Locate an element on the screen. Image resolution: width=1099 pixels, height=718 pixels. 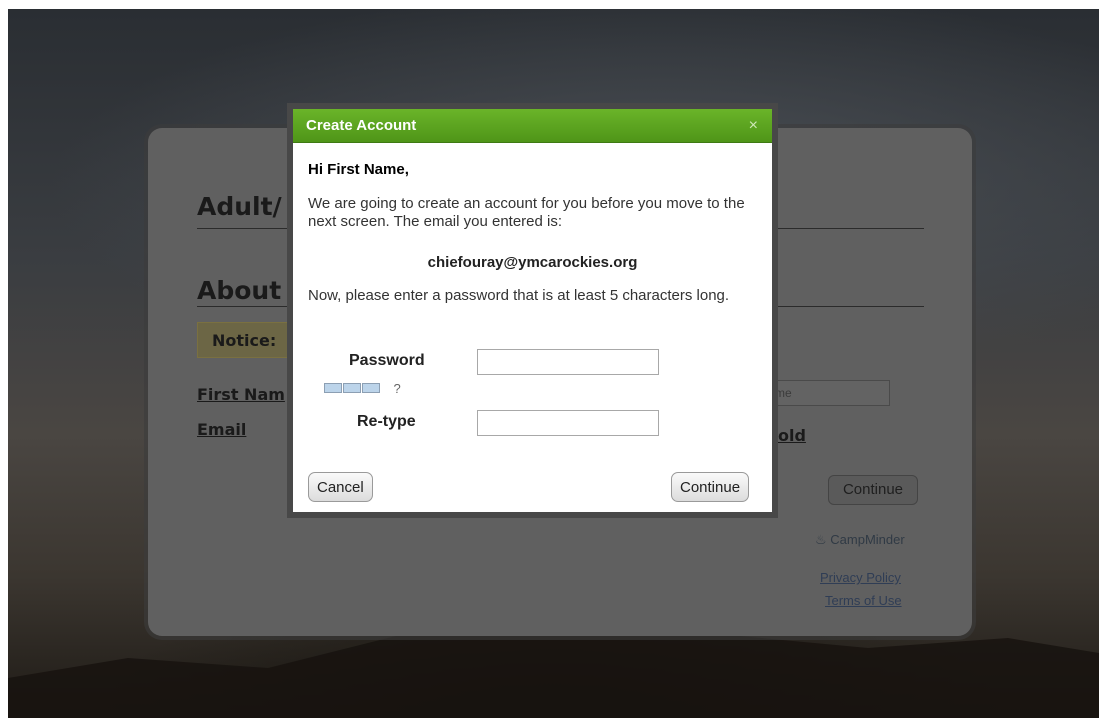
page-title: Adult/ is located at coordinates (239, 206).